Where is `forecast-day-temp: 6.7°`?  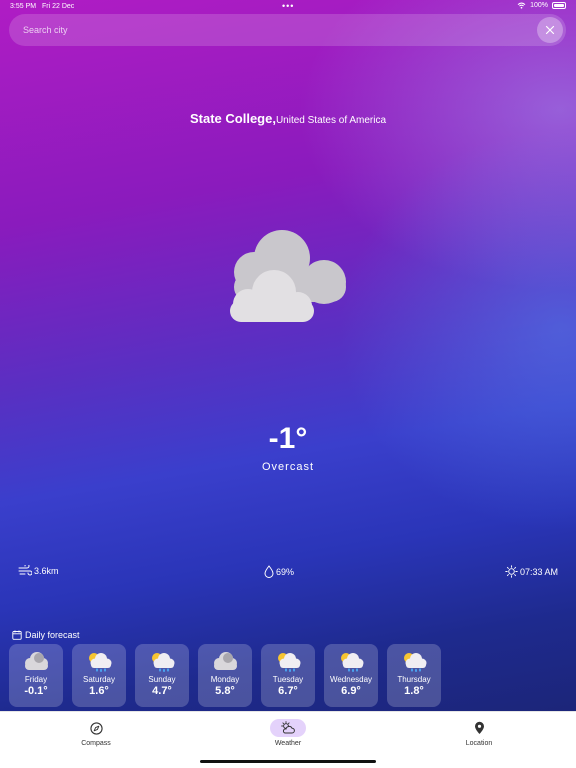 forecast-day-temp: 6.7° is located at coordinates (288, 691).